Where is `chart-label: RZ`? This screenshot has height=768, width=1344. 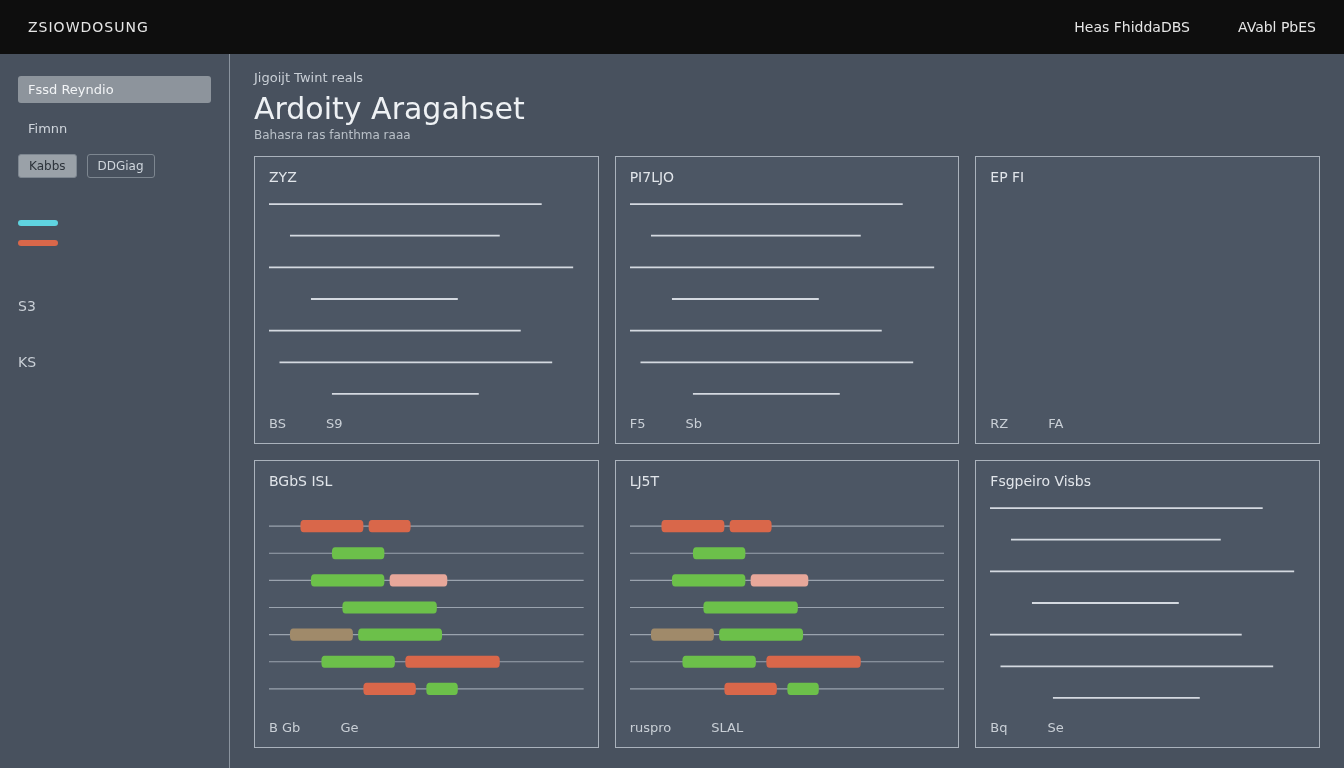 chart-label: RZ is located at coordinates (999, 423).